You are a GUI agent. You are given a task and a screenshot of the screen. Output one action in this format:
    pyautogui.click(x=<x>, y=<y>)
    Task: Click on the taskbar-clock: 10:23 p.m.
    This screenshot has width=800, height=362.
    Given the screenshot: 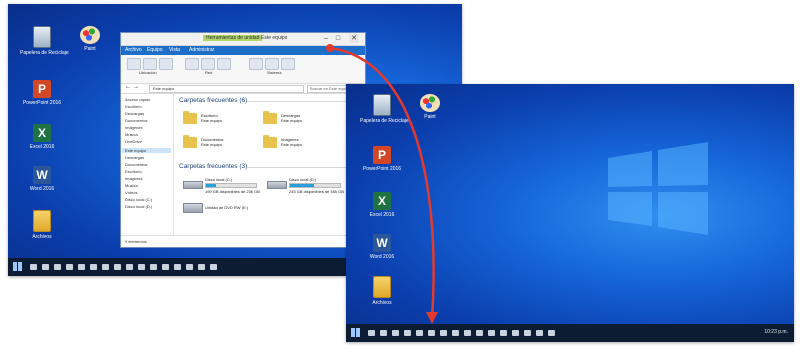 What is the action you would take?
    pyautogui.click(x=776, y=332)
    